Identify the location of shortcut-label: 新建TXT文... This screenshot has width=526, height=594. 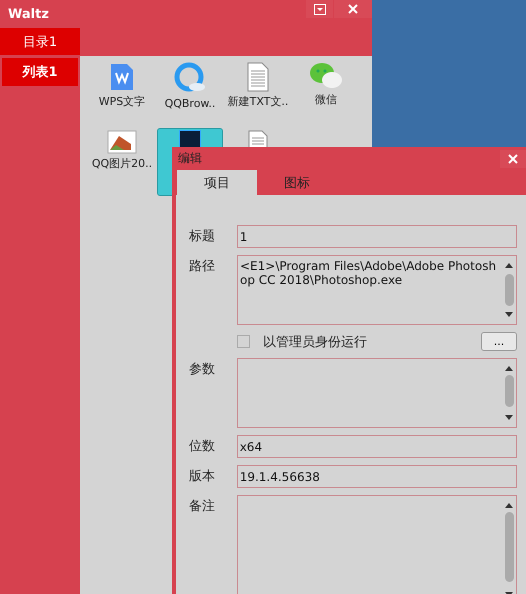
(258, 101).